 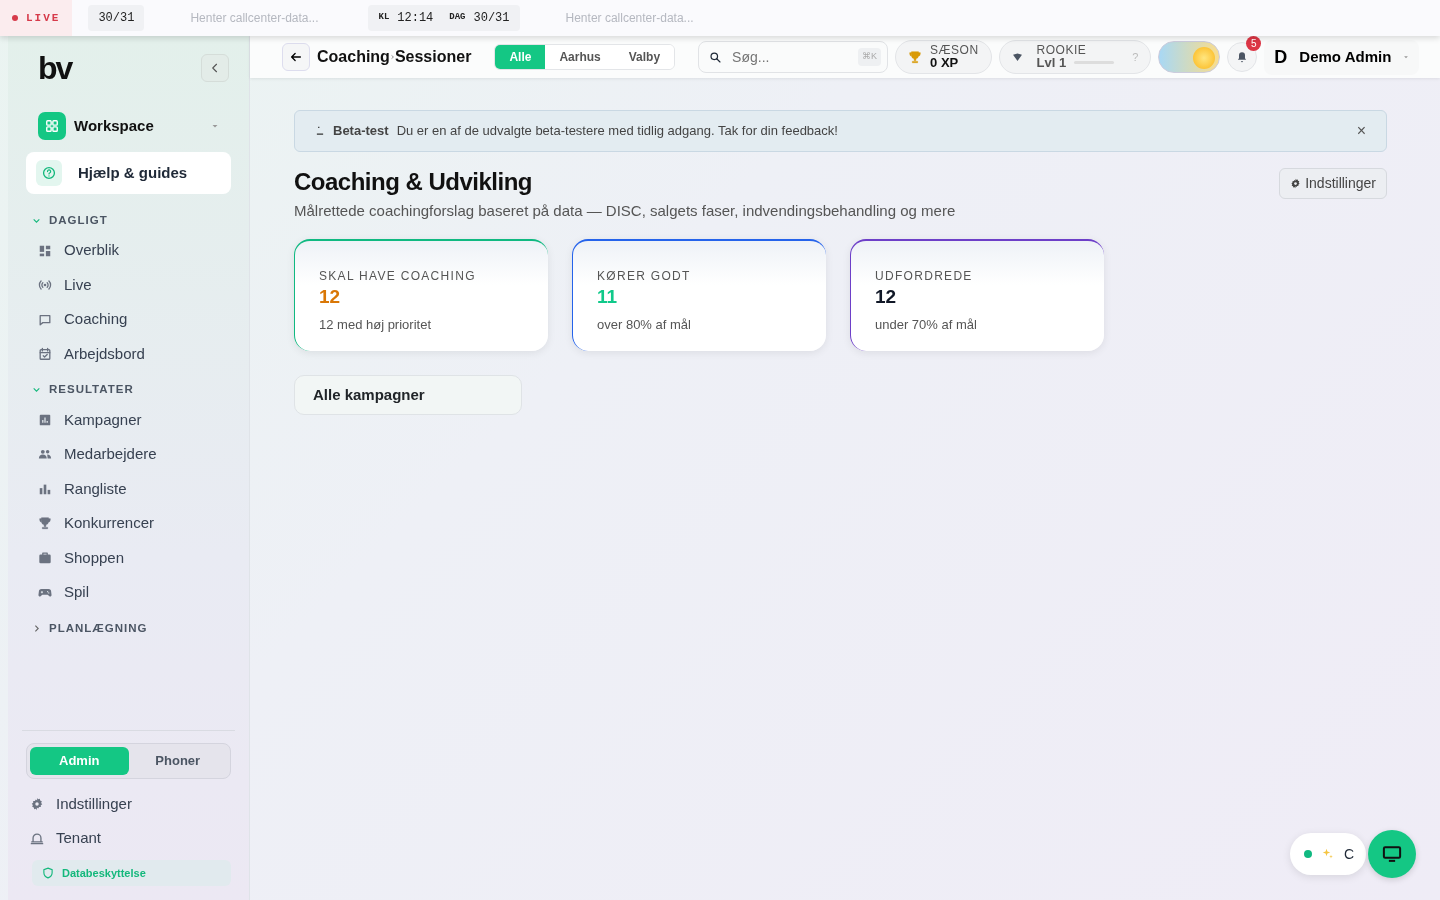 What do you see at coordinates (415, 18) in the screenshot?
I see `clock-value: 12:14` at bounding box center [415, 18].